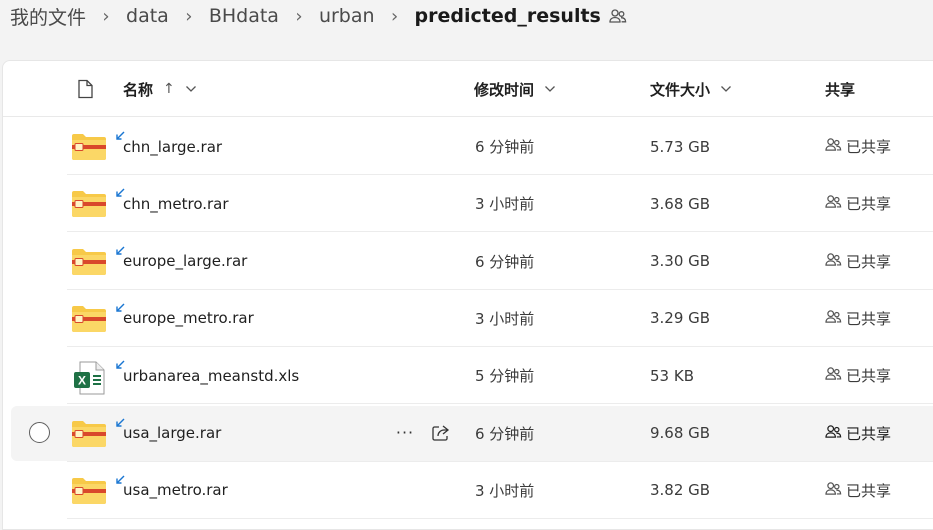  What do you see at coordinates (172, 146) in the screenshot?
I see `file-name: chn_large.rar` at bounding box center [172, 146].